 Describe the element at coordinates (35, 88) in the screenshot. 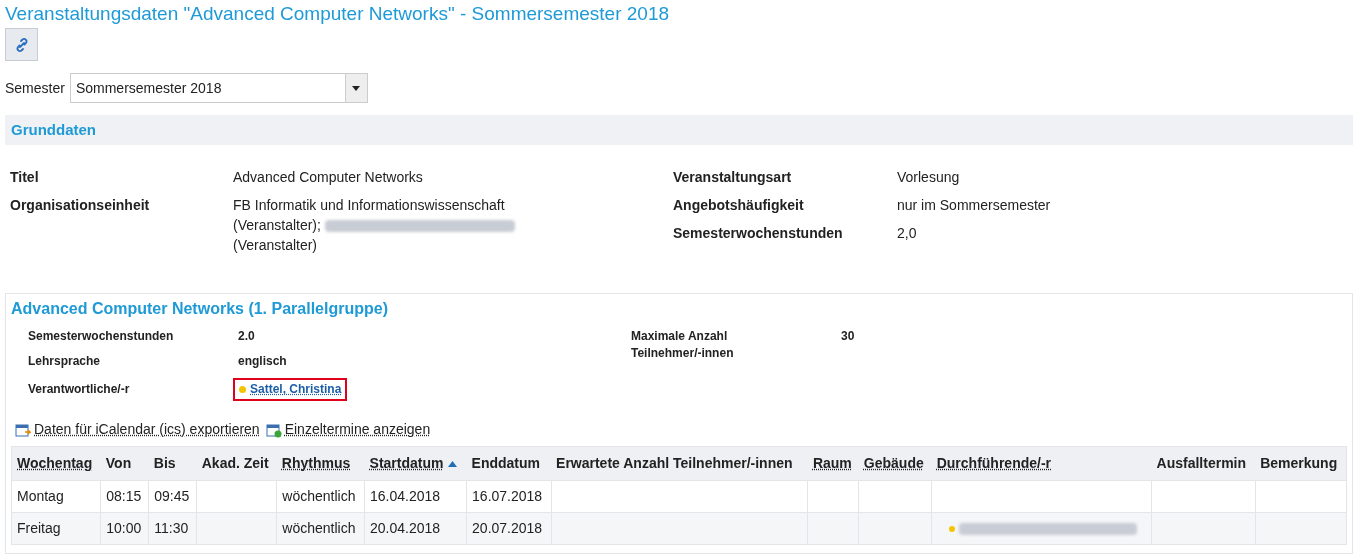

I see `semester-label: Semester` at that location.